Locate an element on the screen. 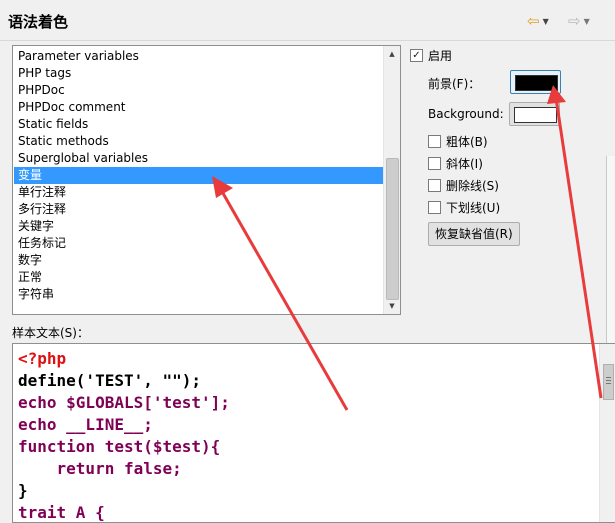 The width and height of the screenshot is (615, 523). arrow-to-selected-item is located at coordinates (280, 293).